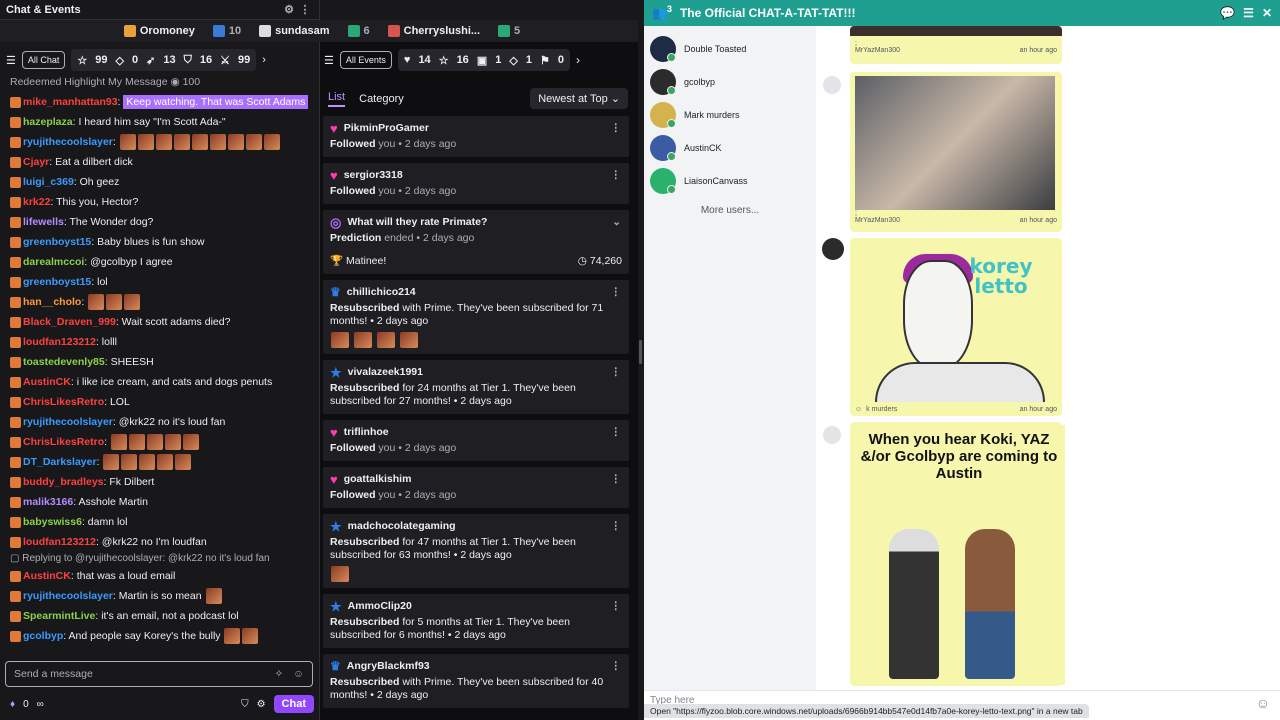  What do you see at coordinates (730, 147) in the screenshot?
I see `user-item: AustinCK` at bounding box center [730, 147].